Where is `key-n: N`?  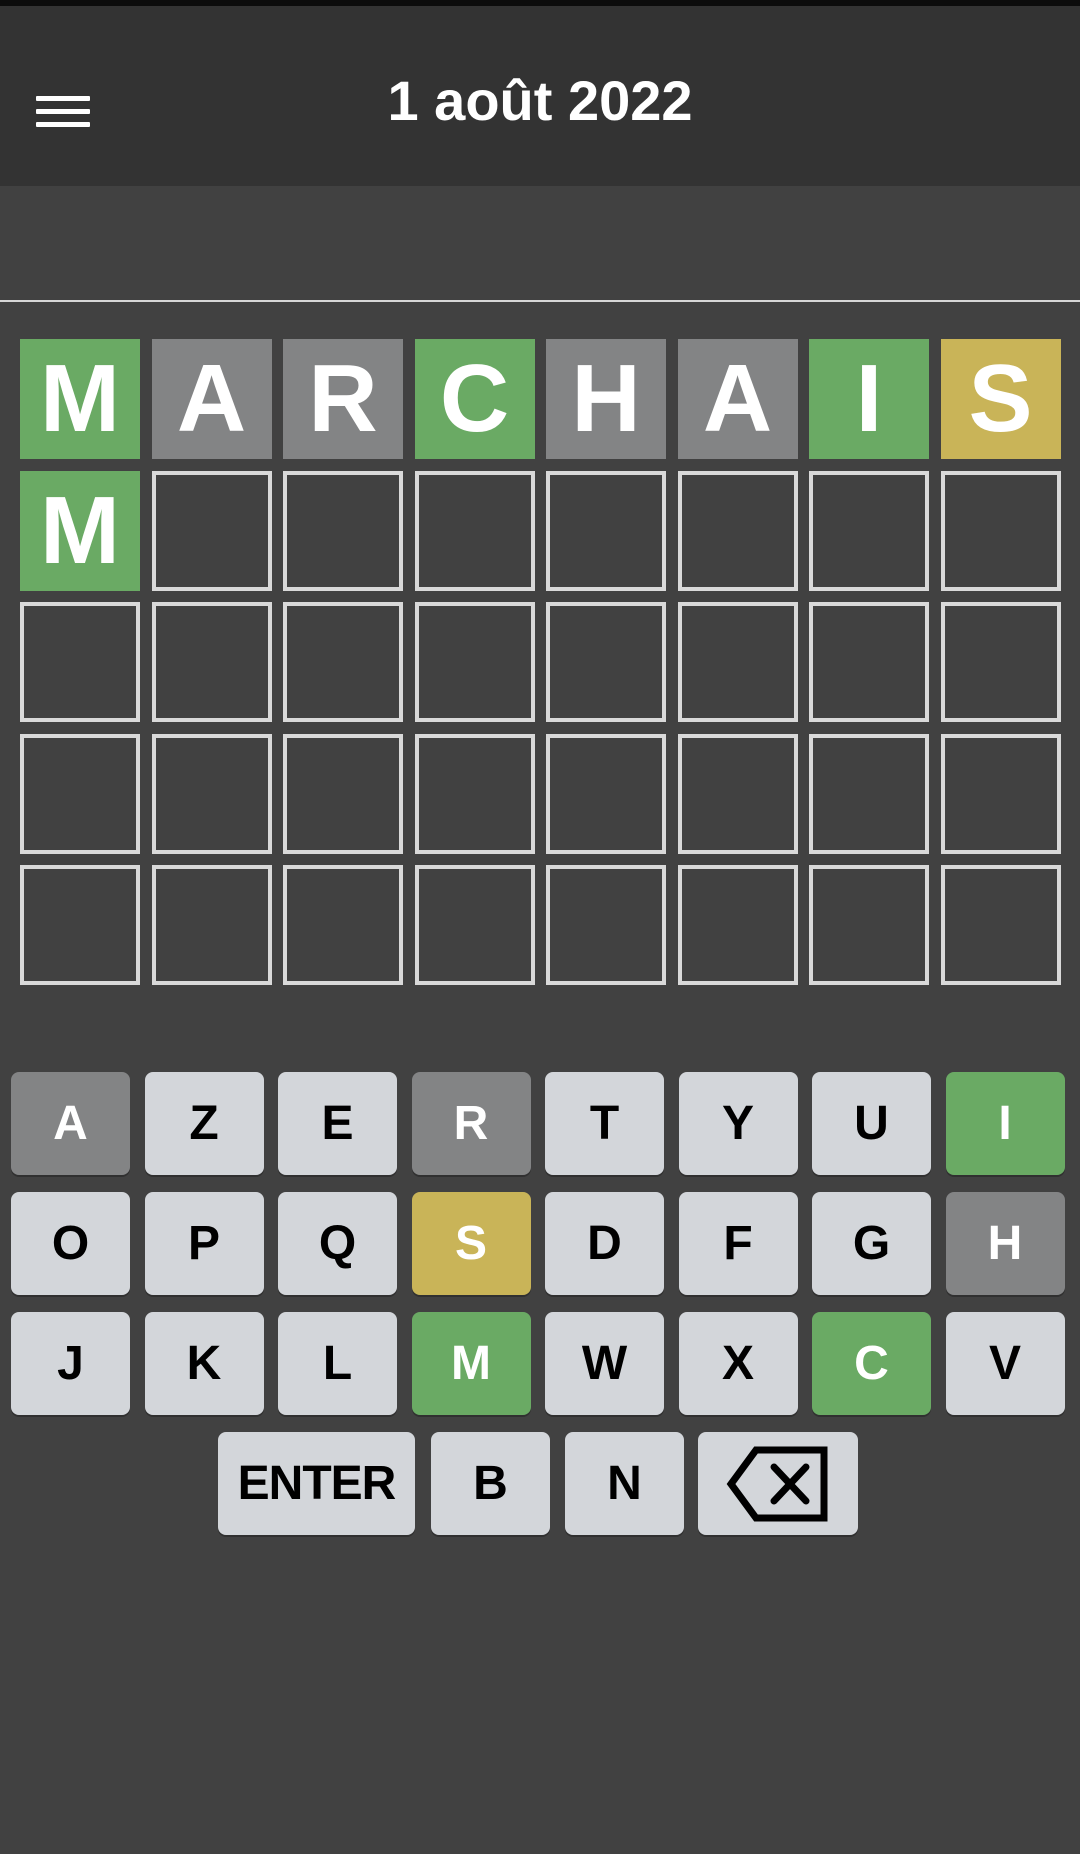 key-n: N is located at coordinates (624, 1483).